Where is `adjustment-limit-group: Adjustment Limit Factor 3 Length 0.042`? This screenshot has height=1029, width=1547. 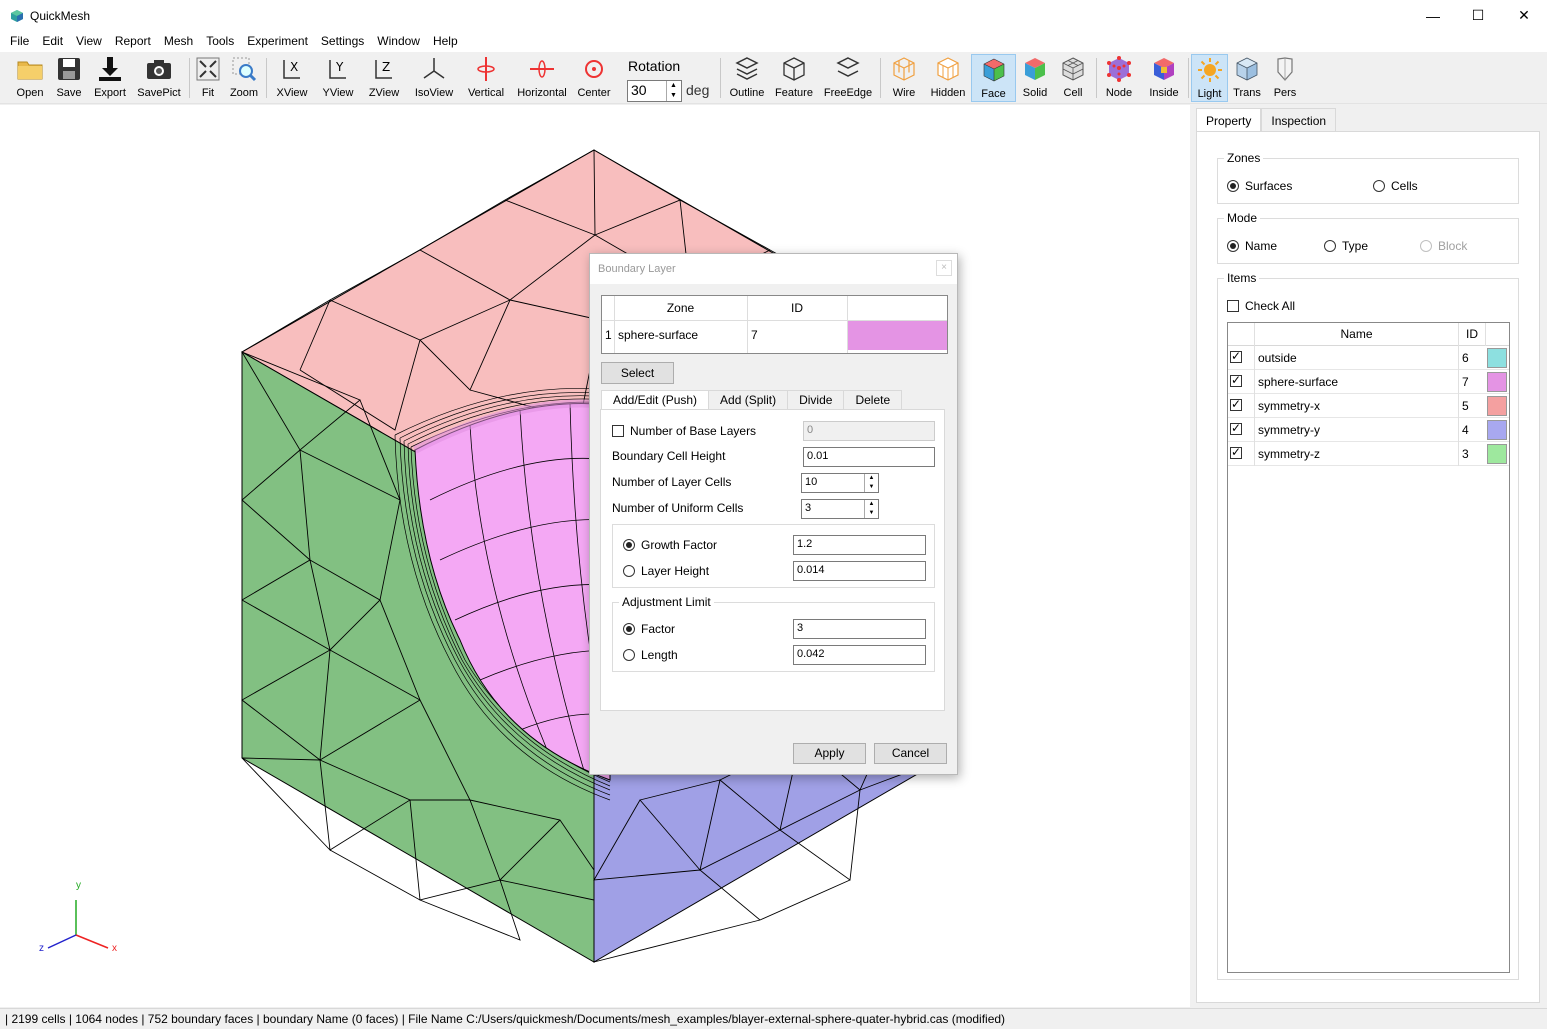 adjustment-limit-group: Adjustment Limit Factor 3 Length 0.042 is located at coordinates (773, 633).